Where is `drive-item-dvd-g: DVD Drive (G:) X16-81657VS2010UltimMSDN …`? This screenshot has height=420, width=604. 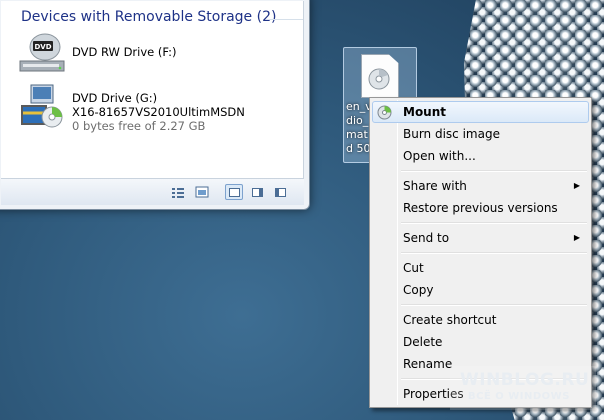 drive-item-dvd-g: DVD Drive (G:) X16-81657VS2010UltimMSDN … is located at coordinates (157, 108).